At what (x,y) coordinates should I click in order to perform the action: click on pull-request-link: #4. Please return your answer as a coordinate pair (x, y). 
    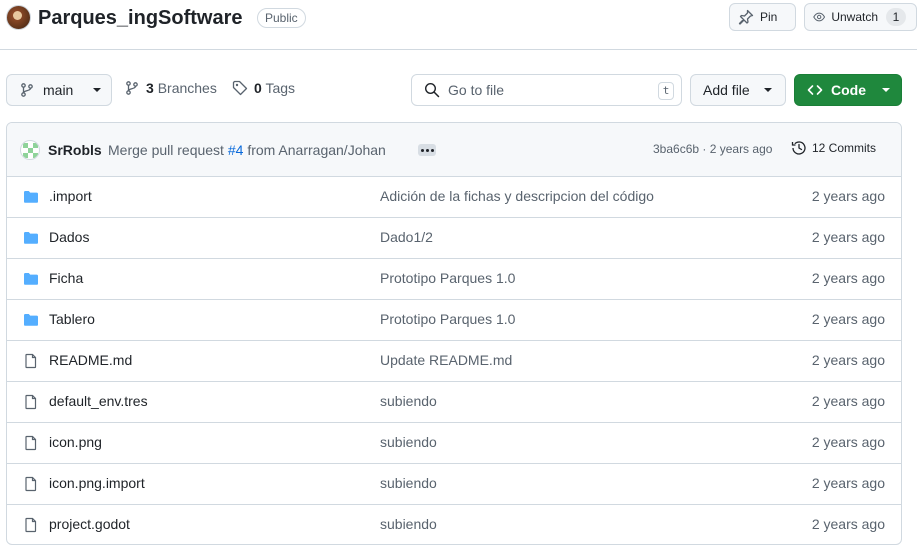
    Looking at the image, I should click on (236, 150).